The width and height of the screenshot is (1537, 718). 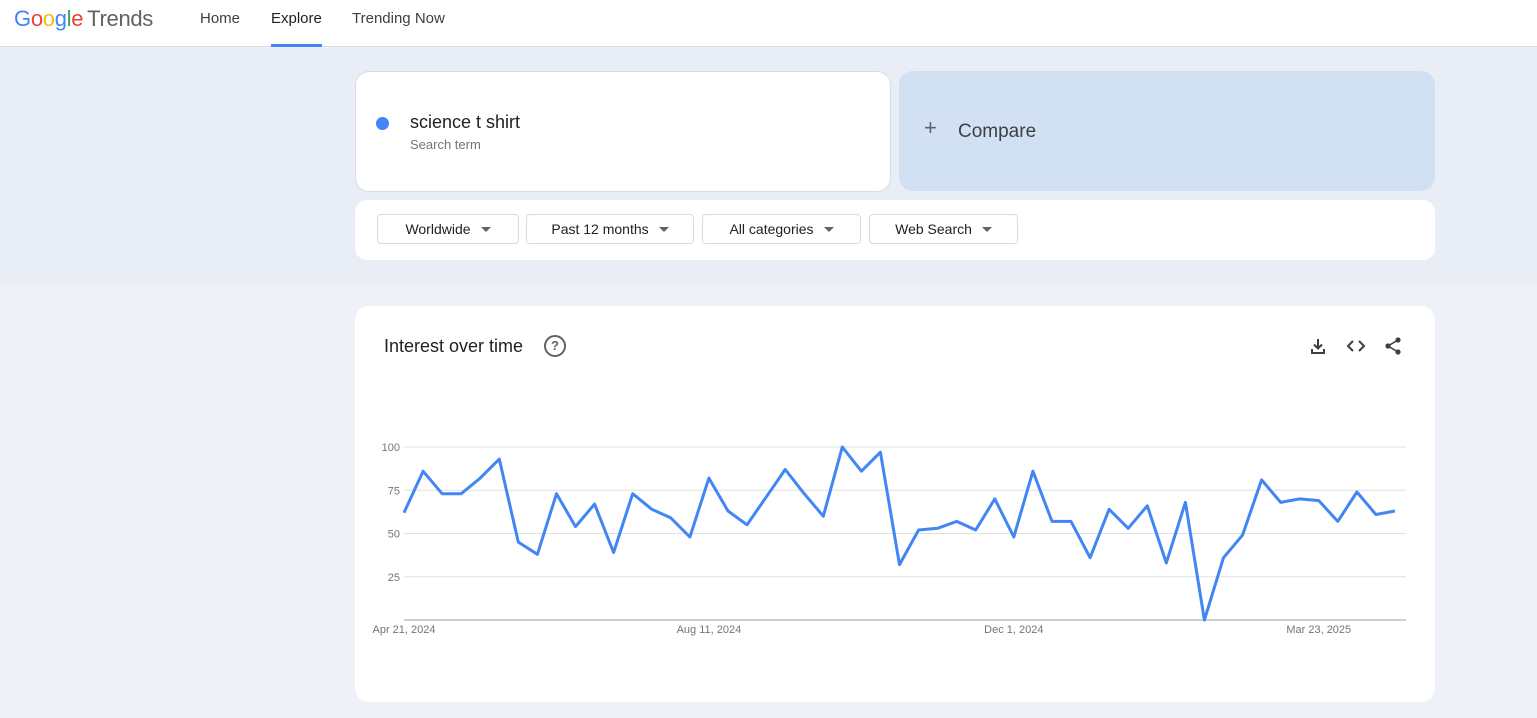 What do you see at coordinates (438, 229) in the screenshot?
I see `filter-region-label: Worldwide` at bounding box center [438, 229].